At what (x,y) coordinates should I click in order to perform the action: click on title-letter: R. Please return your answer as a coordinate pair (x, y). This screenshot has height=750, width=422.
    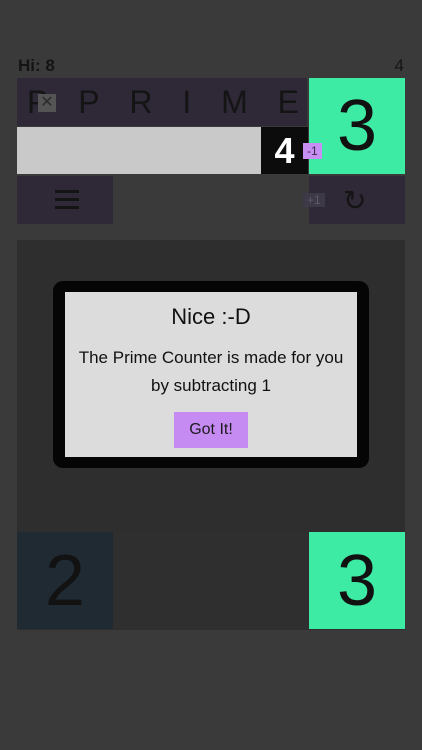
    Looking at the image, I should click on (142, 101).